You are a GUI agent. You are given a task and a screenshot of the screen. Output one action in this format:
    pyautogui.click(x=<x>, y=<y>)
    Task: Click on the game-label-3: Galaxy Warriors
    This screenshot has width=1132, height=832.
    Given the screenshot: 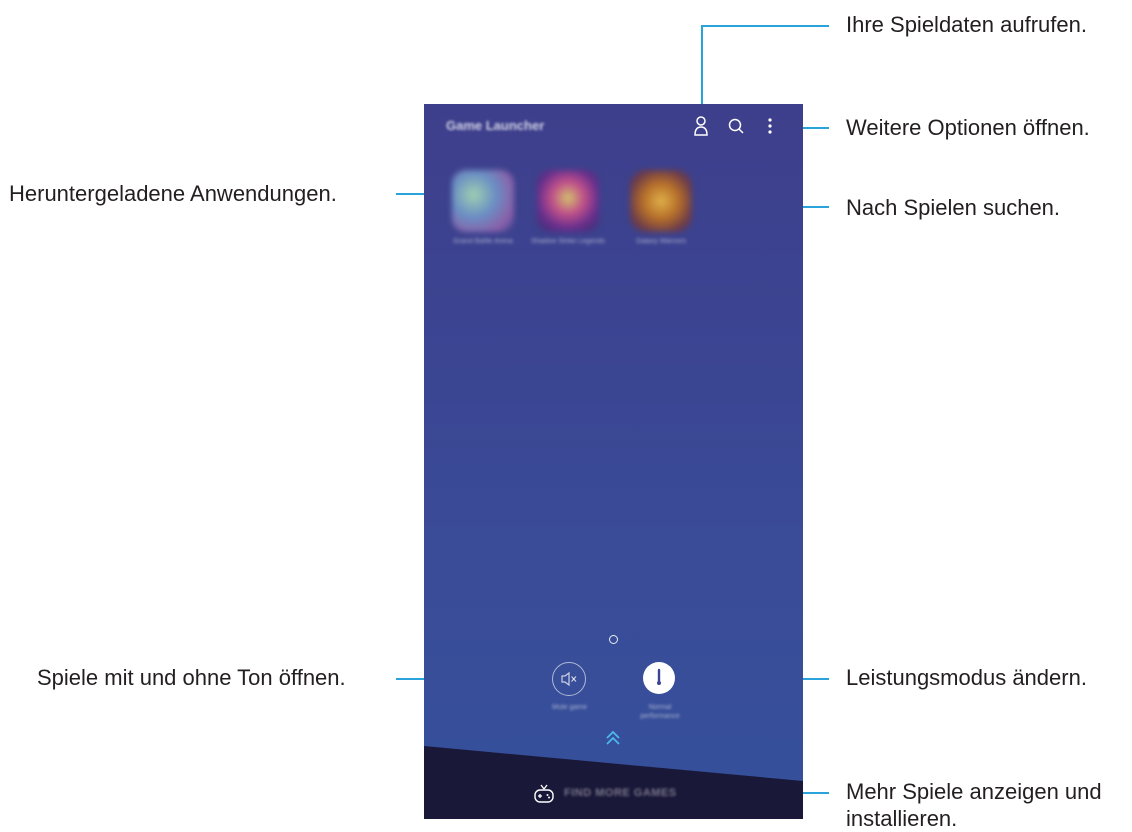 What is the action you would take?
    pyautogui.click(x=661, y=241)
    